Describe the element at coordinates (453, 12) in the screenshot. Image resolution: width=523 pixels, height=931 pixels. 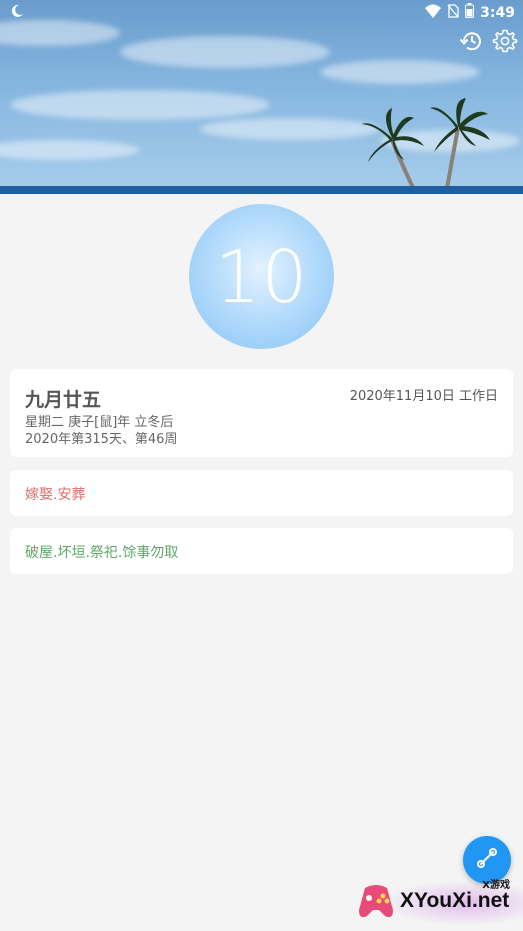
I see `no-sim-icon` at that location.